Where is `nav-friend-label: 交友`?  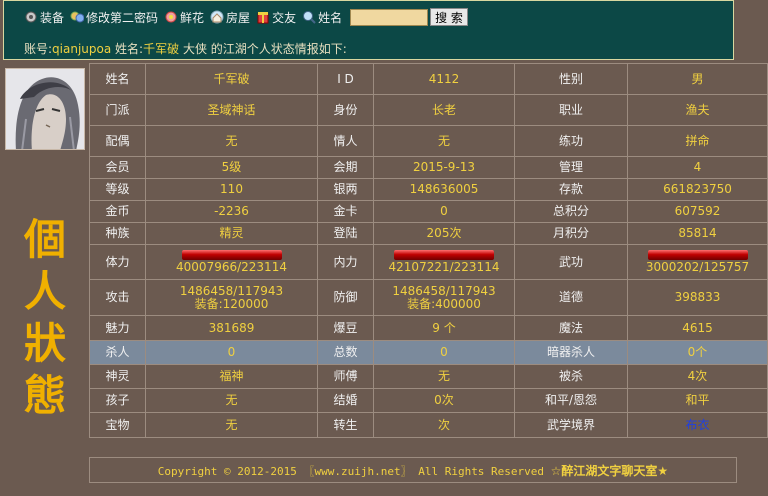
nav-friend-label: 交友 is located at coordinates (284, 17).